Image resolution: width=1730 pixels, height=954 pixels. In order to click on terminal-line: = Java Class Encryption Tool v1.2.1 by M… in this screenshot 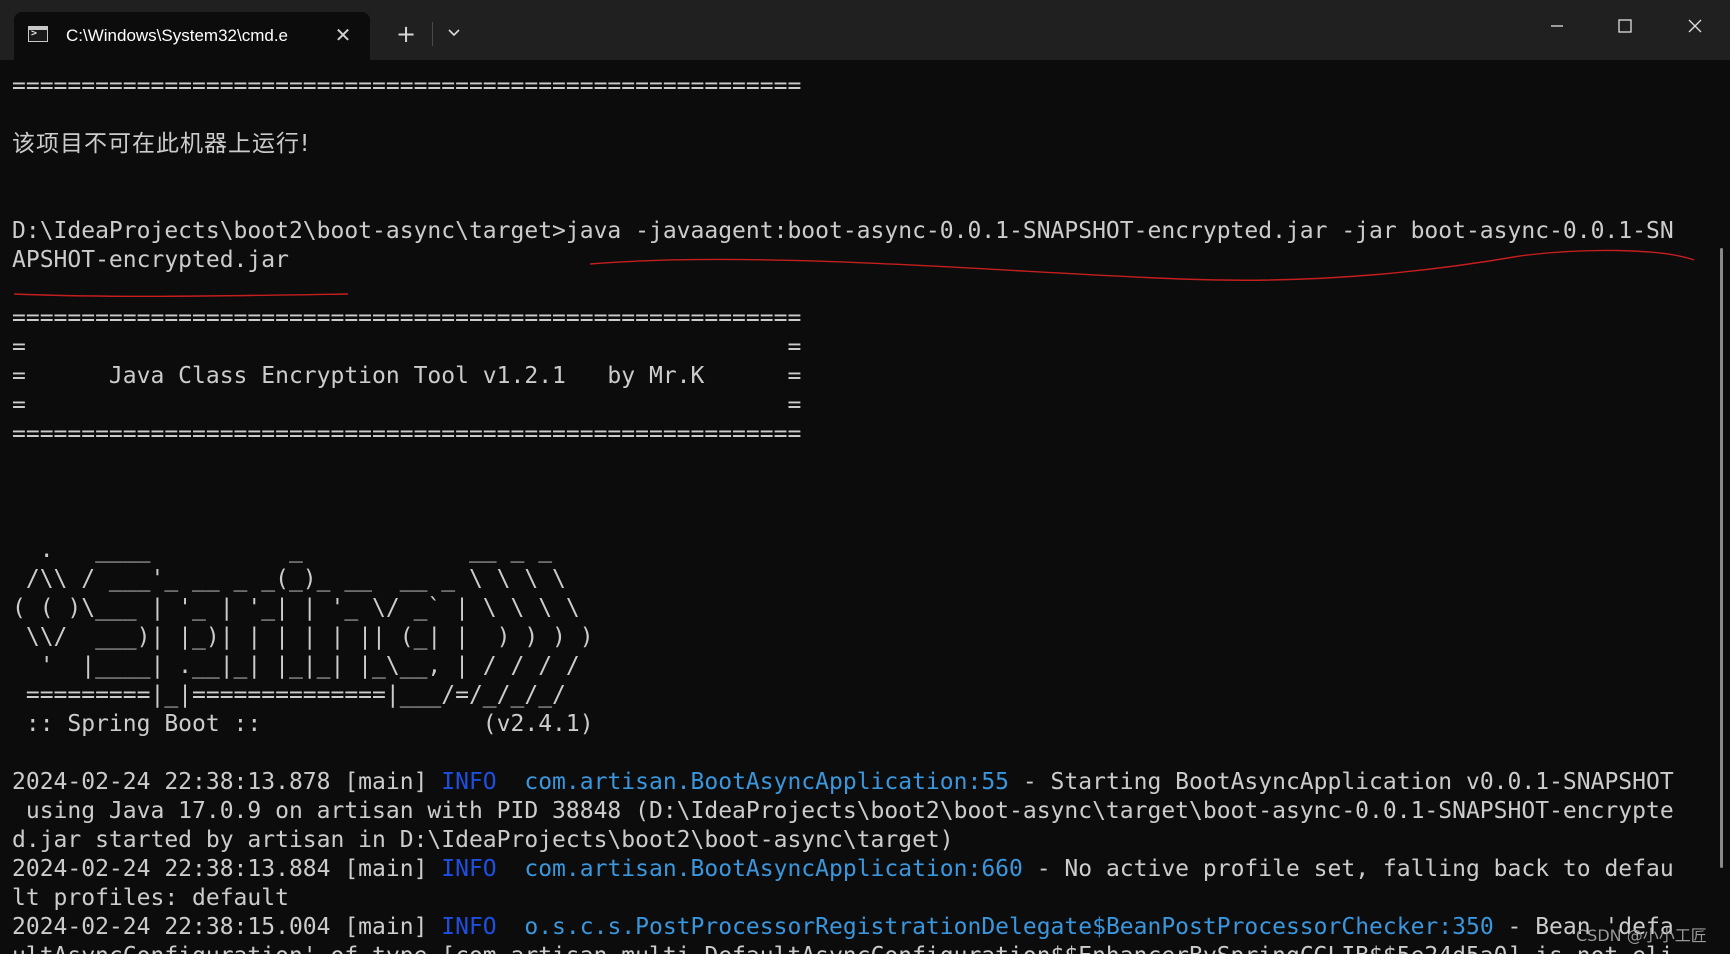, I will do `click(407, 376)`.